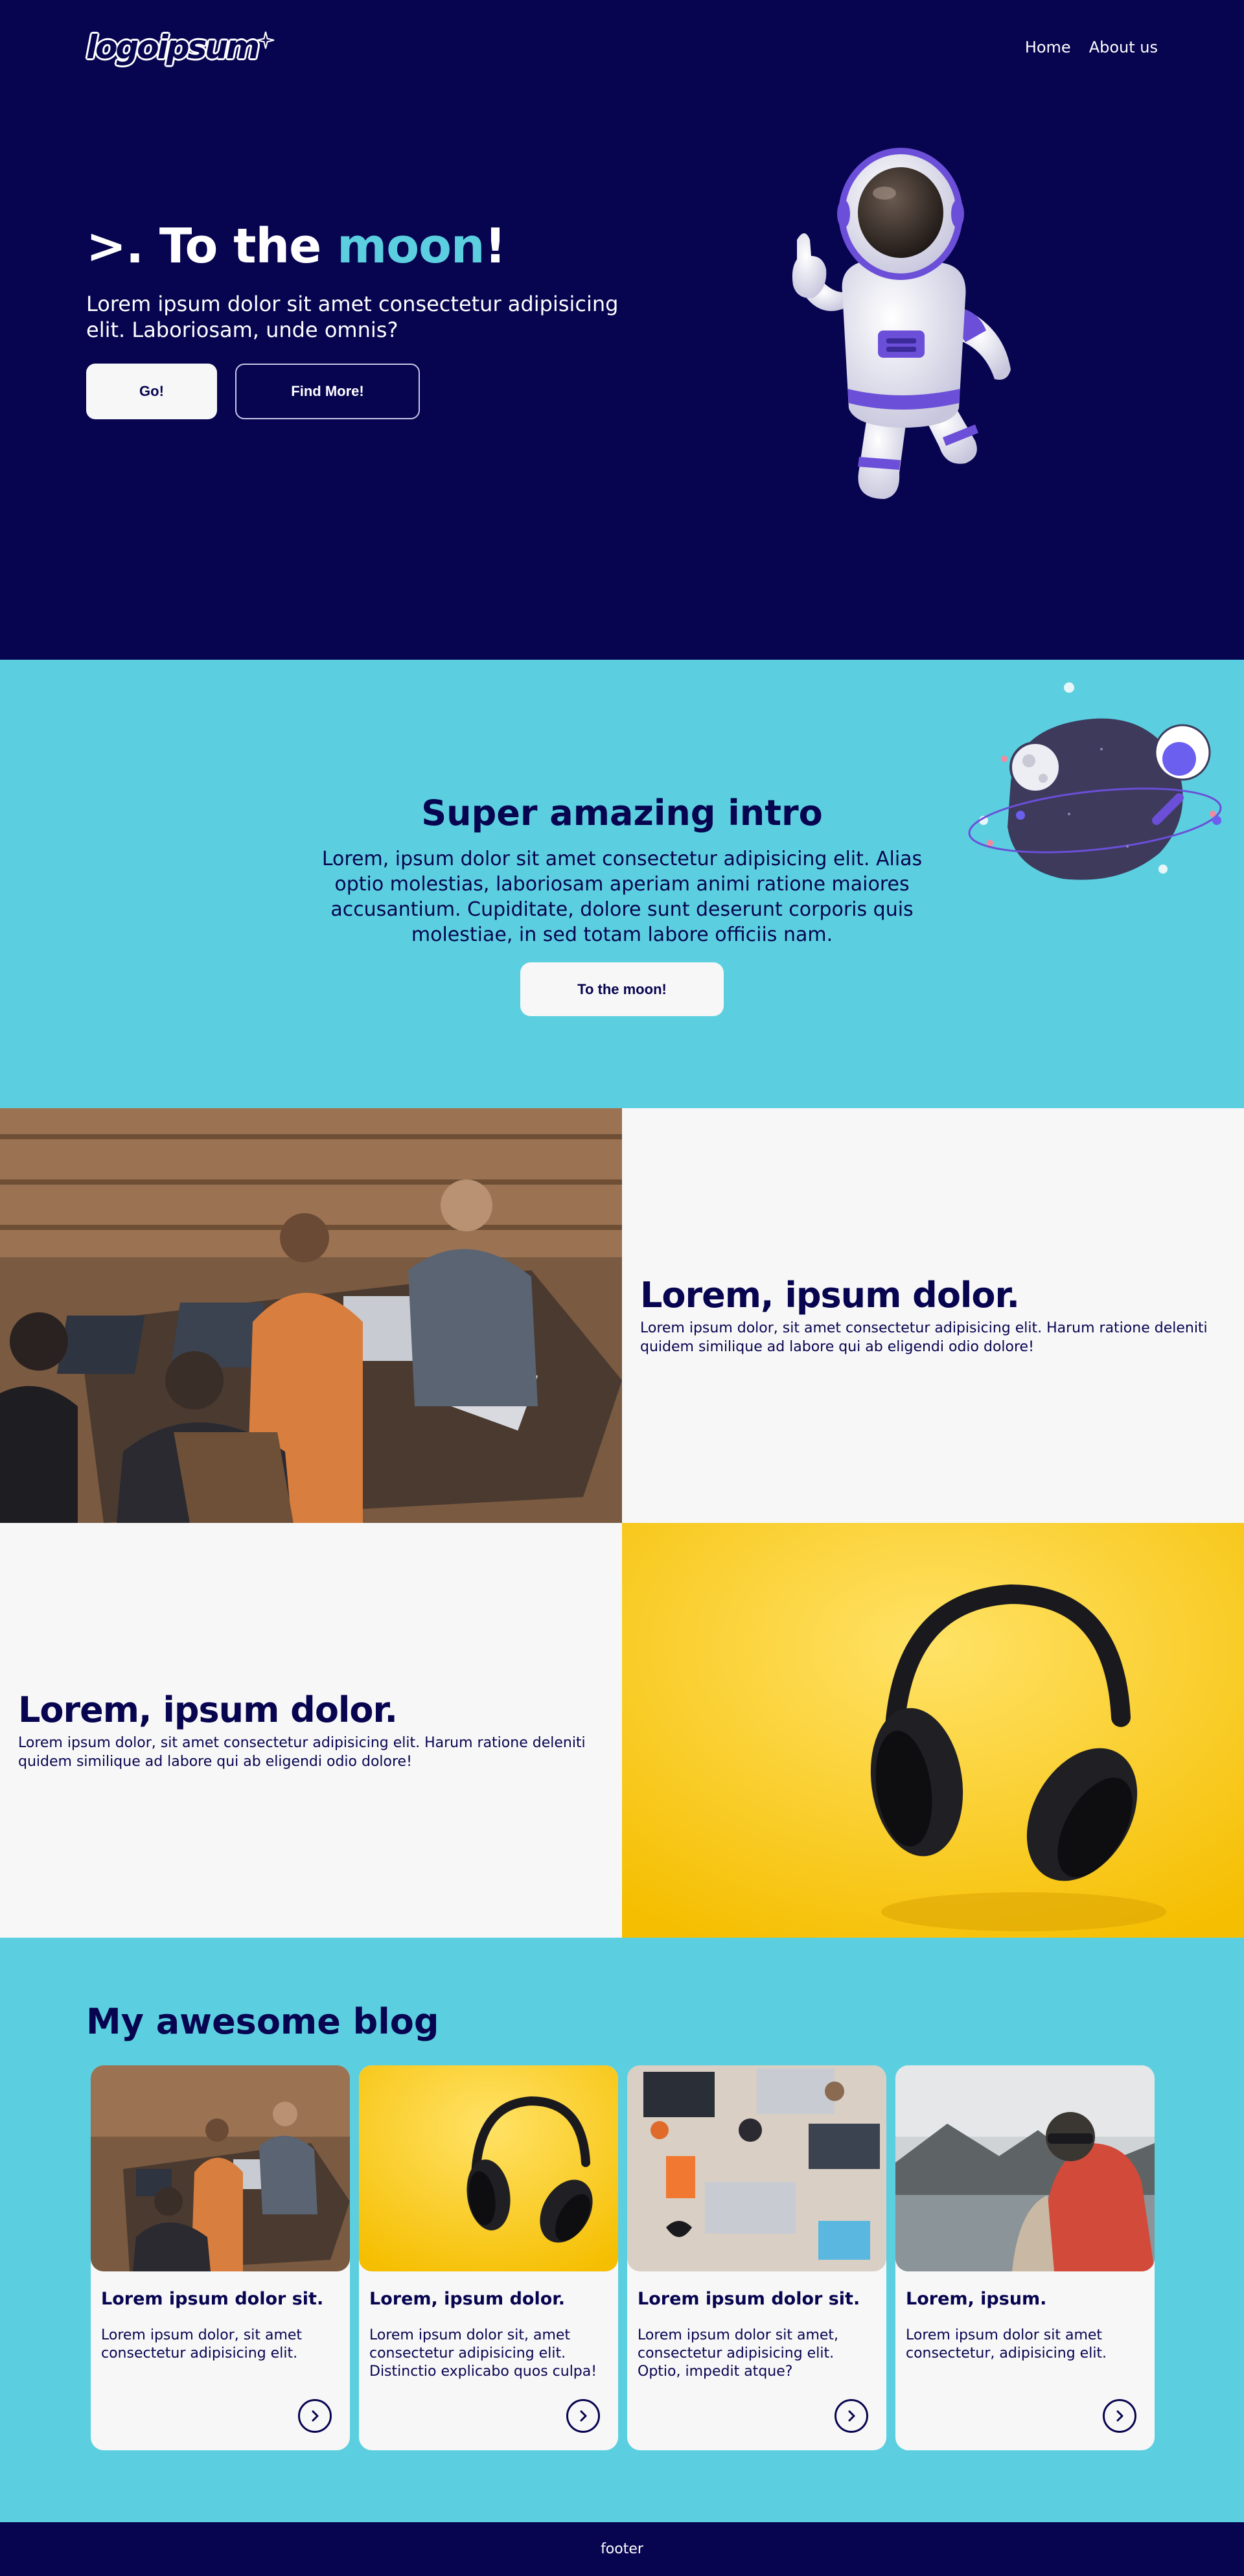  I want to click on hero-title: >. To the moon!, so click(364, 247).